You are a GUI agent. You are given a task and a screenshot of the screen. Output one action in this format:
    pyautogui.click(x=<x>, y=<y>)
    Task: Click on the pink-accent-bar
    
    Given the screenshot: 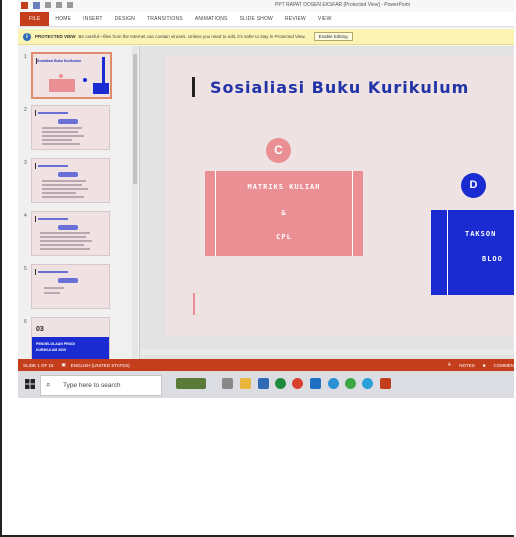 What is the action you would take?
    pyautogui.click(x=194, y=304)
    